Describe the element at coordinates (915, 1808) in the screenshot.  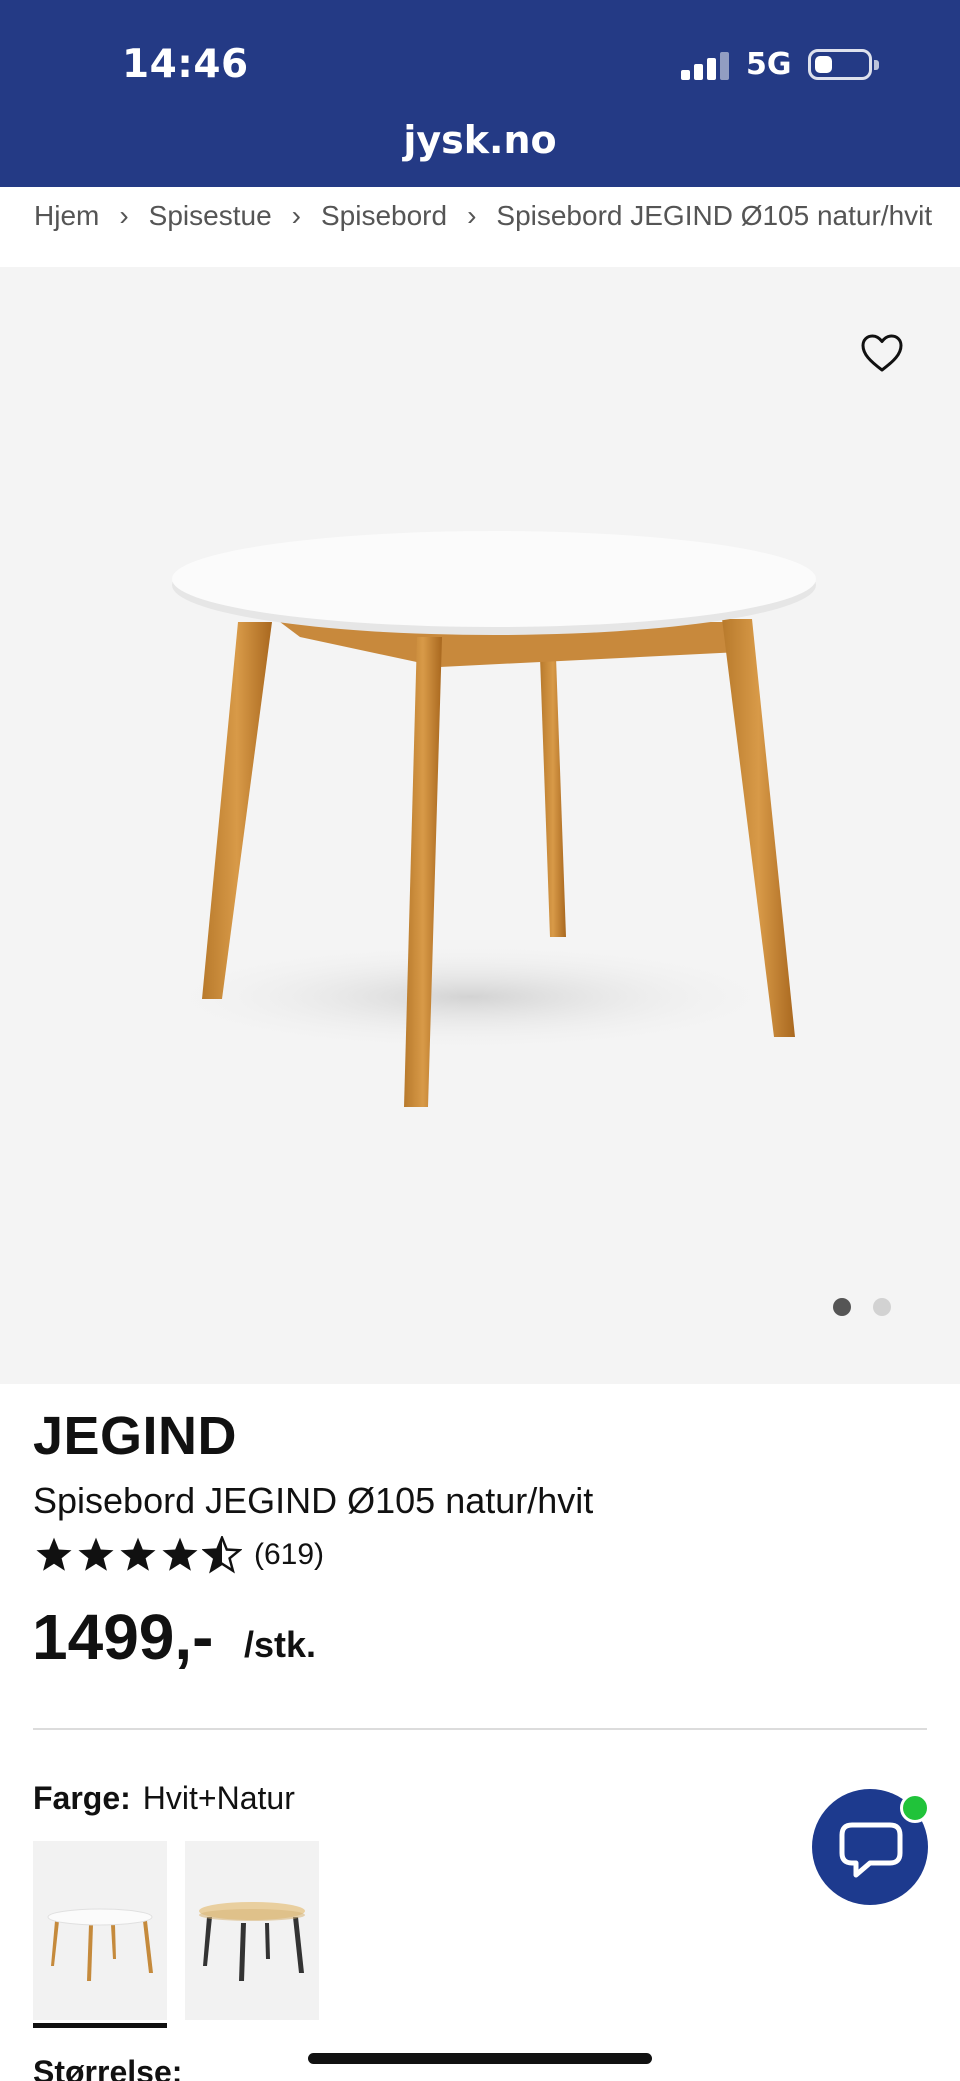
I see `online-status-indicator` at that location.